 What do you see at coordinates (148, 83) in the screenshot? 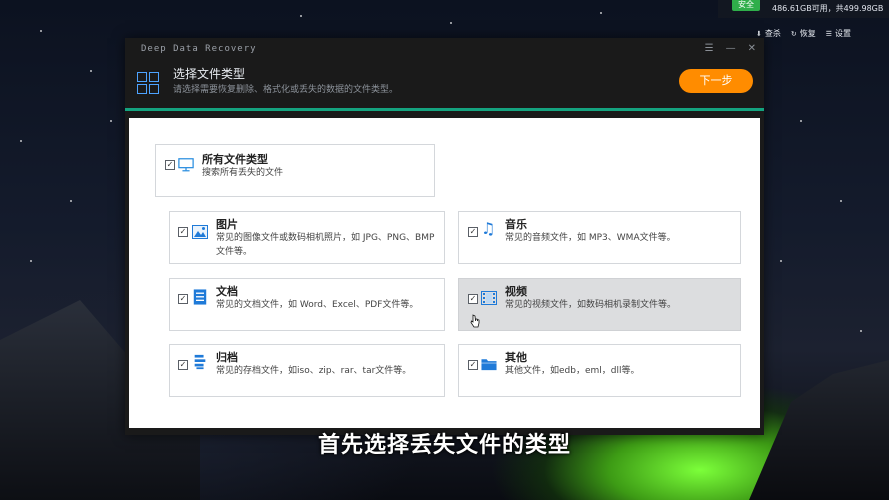
I see `file-types-grid-icon` at bounding box center [148, 83].